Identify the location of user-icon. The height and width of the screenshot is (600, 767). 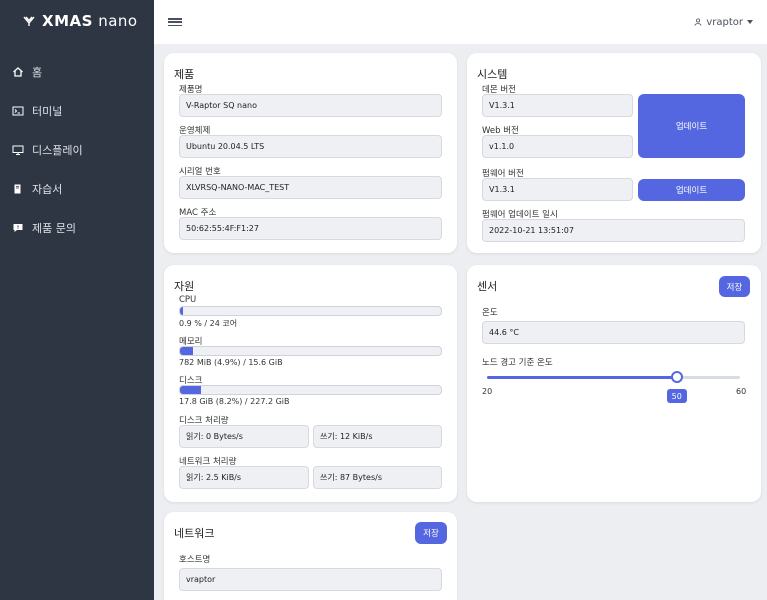
(698, 22).